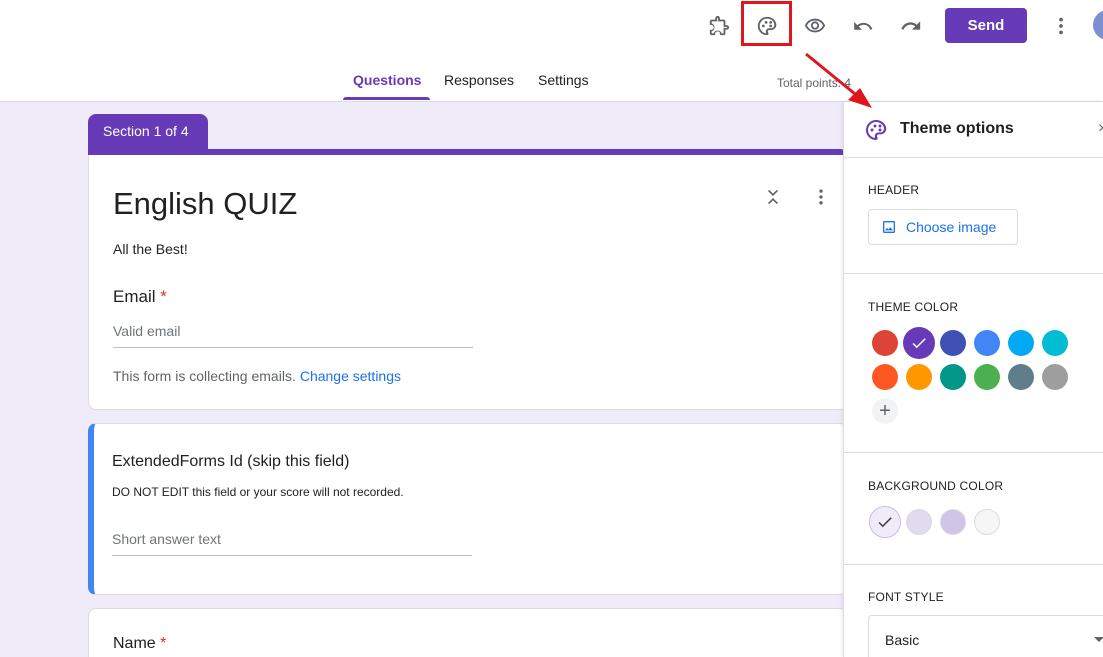  What do you see at coordinates (773, 197) in the screenshot?
I see `collapse-icon` at bounding box center [773, 197].